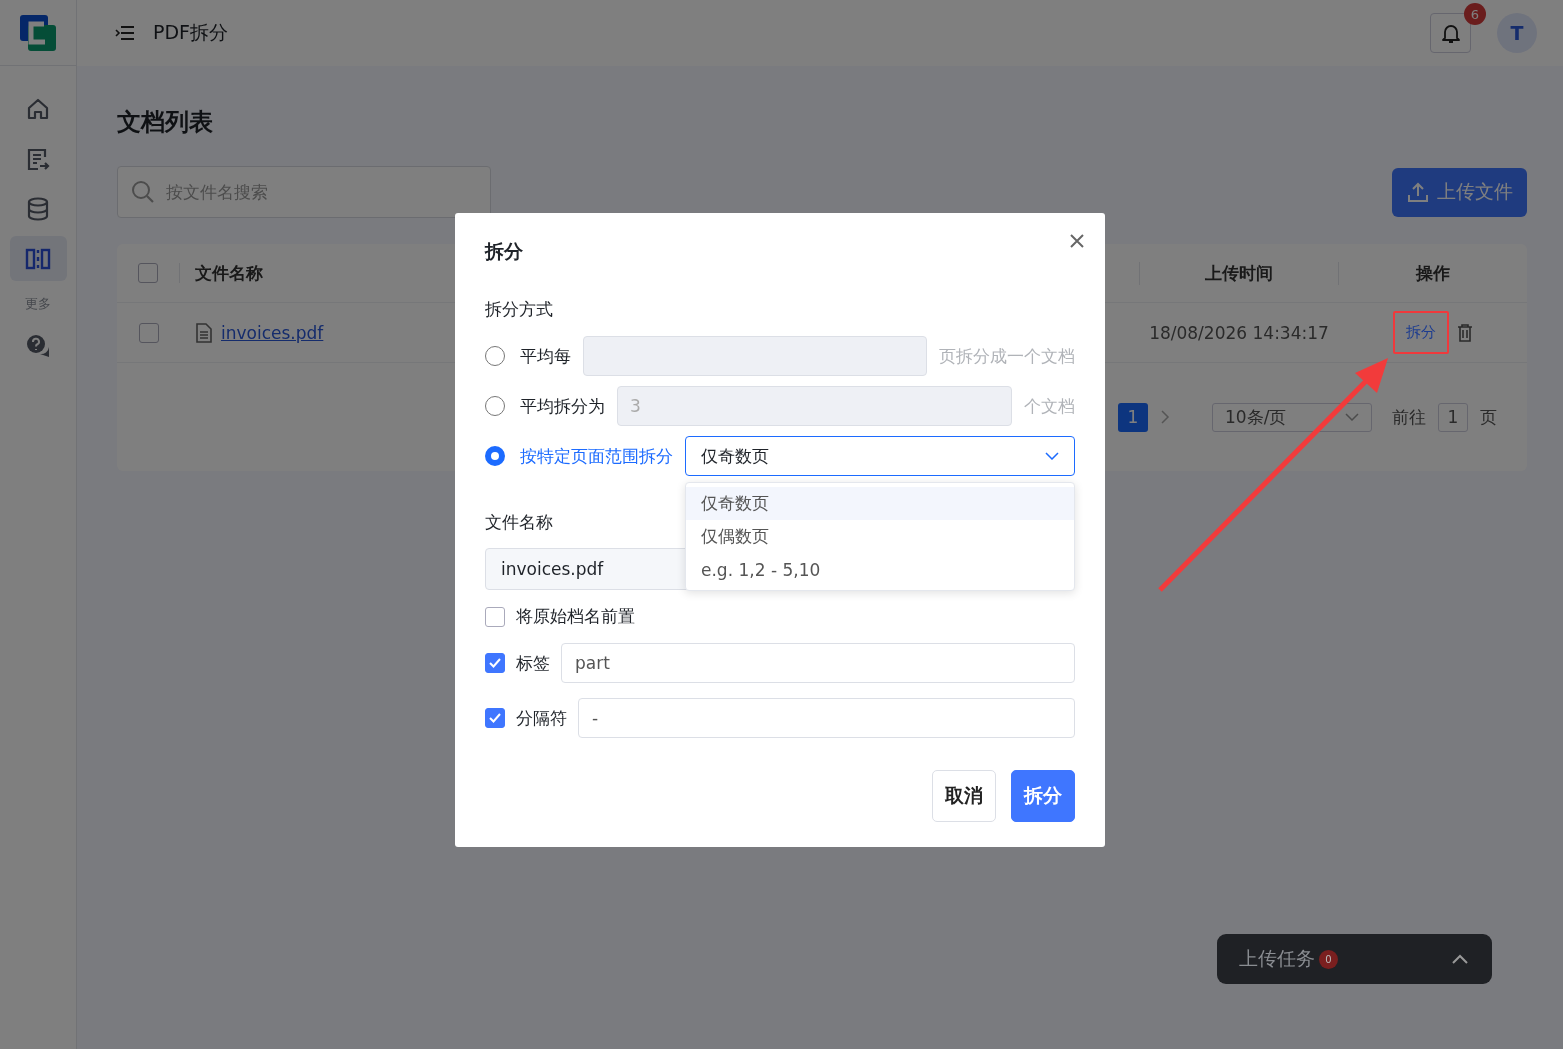  What do you see at coordinates (1453, 417) in the screenshot?
I see `page-input: 1` at bounding box center [1453, 417].